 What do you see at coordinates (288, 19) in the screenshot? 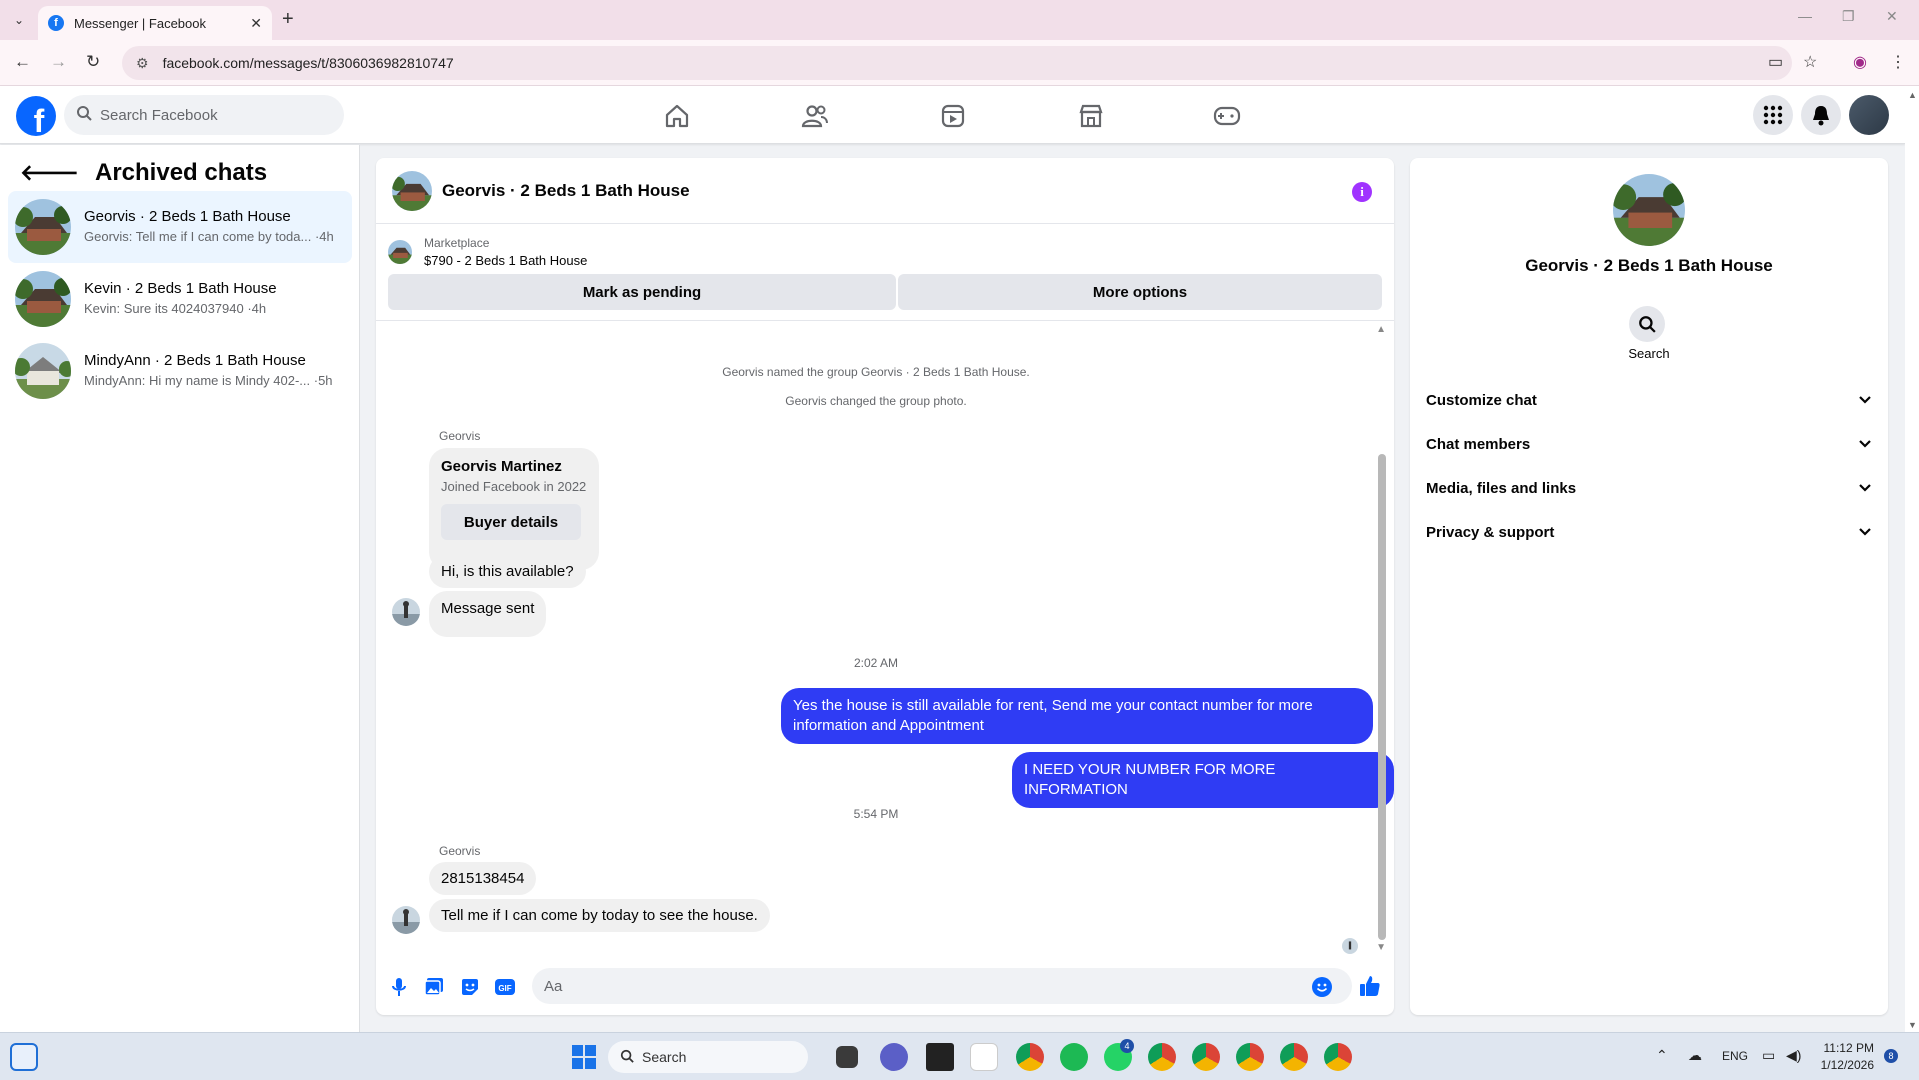
I see `new-tab-button: +` at bounding box center [288, 19].